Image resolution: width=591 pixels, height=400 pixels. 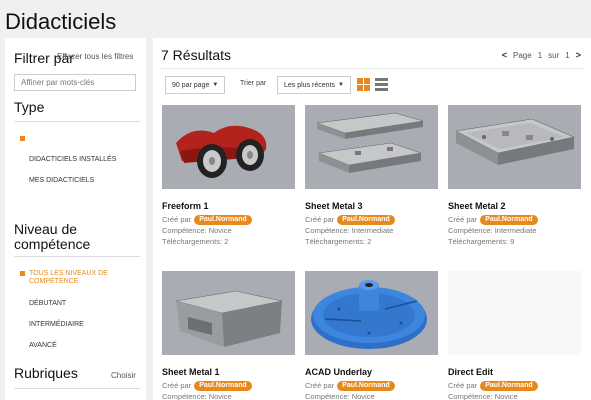 What do you see at coordinates (371, 372) in the screenshot?
I see `tutorial-title: ACAD Underlay` at bounding box center [371, 372].